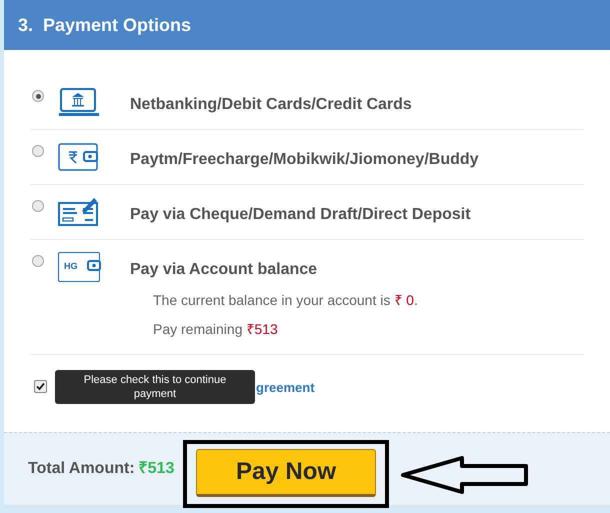 This screenshot has height=513, width=610. What do you see at coordinates (79, 102) in the screenshot?
I see `laptop-bank-icon` at bounding box center [79, 102].